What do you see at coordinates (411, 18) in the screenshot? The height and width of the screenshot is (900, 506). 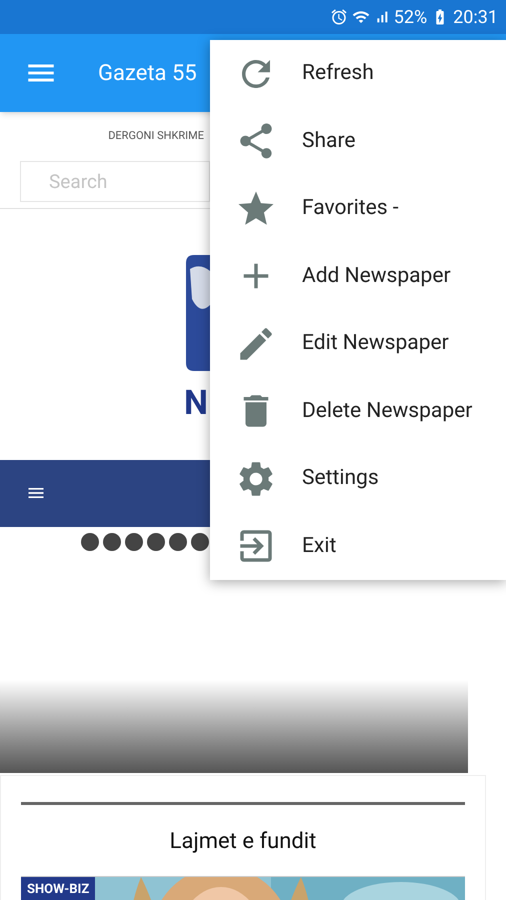 I see `battery-percent: 52%` at bounding box center [411, 18].